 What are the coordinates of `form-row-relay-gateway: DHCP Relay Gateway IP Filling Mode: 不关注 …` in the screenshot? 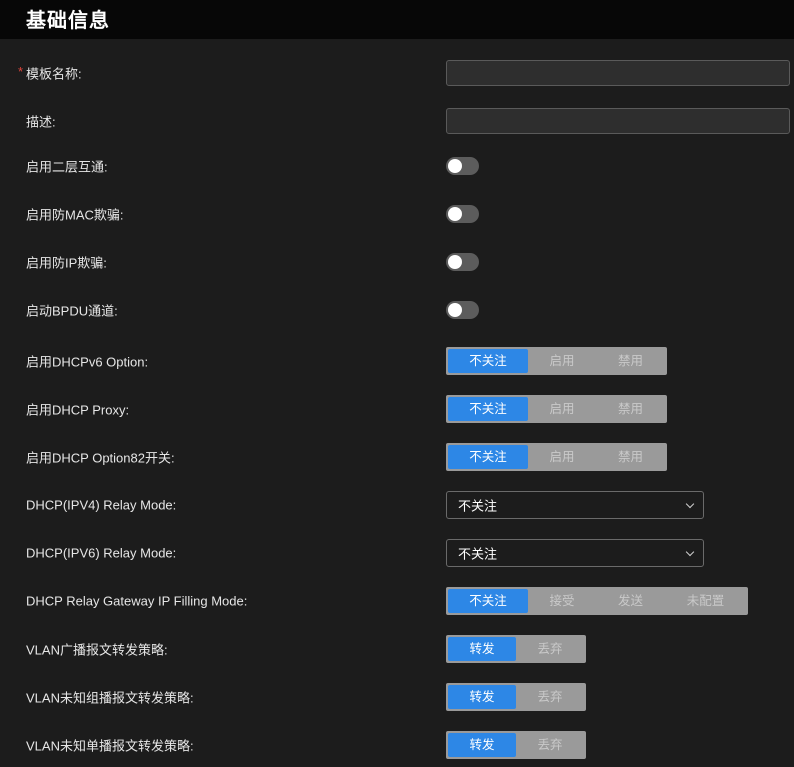 It's located at (397, 601).